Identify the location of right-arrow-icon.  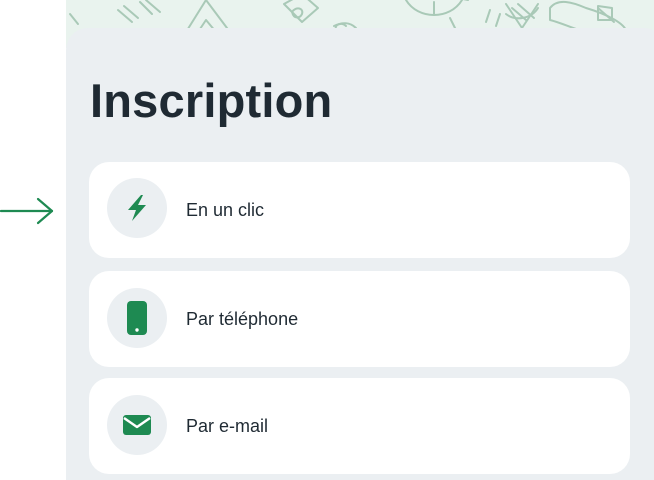
(27, 211).